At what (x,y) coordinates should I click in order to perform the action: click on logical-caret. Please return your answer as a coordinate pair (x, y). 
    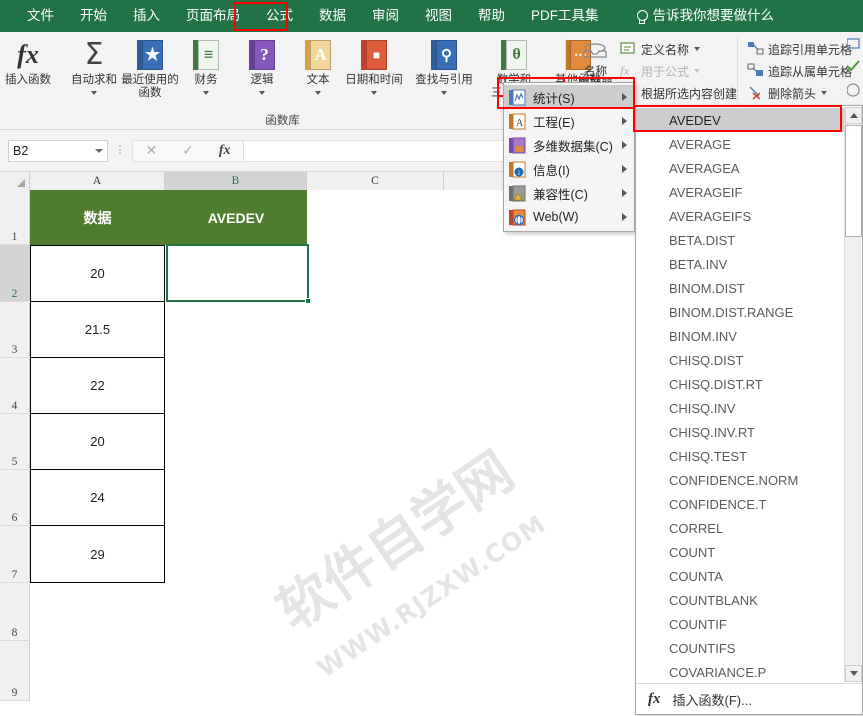
    Looking at the image, I should click on (262, 92).